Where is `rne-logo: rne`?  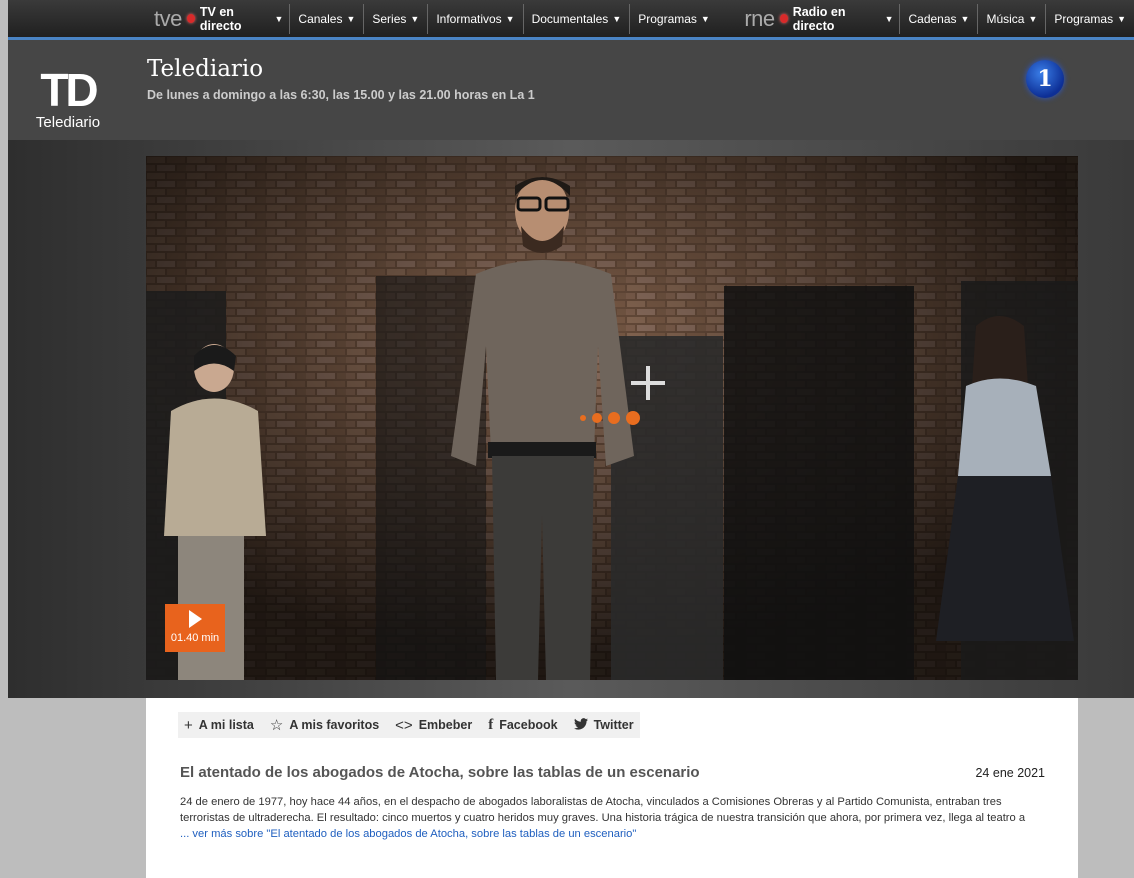 rne-logo: rne is located at coordinates (759, 18).